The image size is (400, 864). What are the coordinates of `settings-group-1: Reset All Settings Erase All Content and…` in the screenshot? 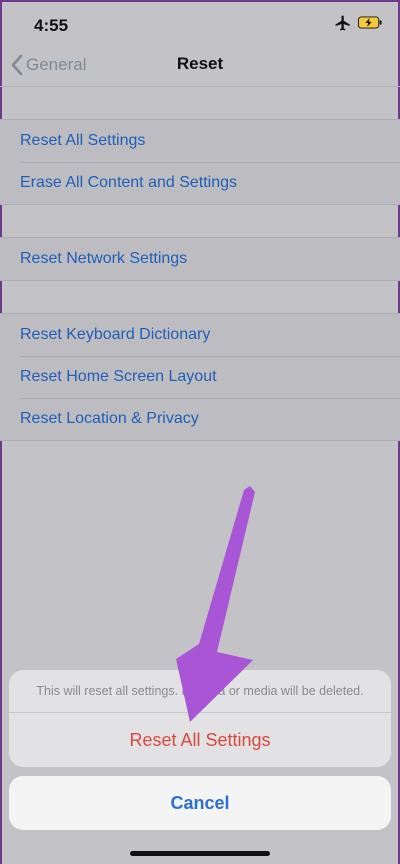 It's located at (200, 162).